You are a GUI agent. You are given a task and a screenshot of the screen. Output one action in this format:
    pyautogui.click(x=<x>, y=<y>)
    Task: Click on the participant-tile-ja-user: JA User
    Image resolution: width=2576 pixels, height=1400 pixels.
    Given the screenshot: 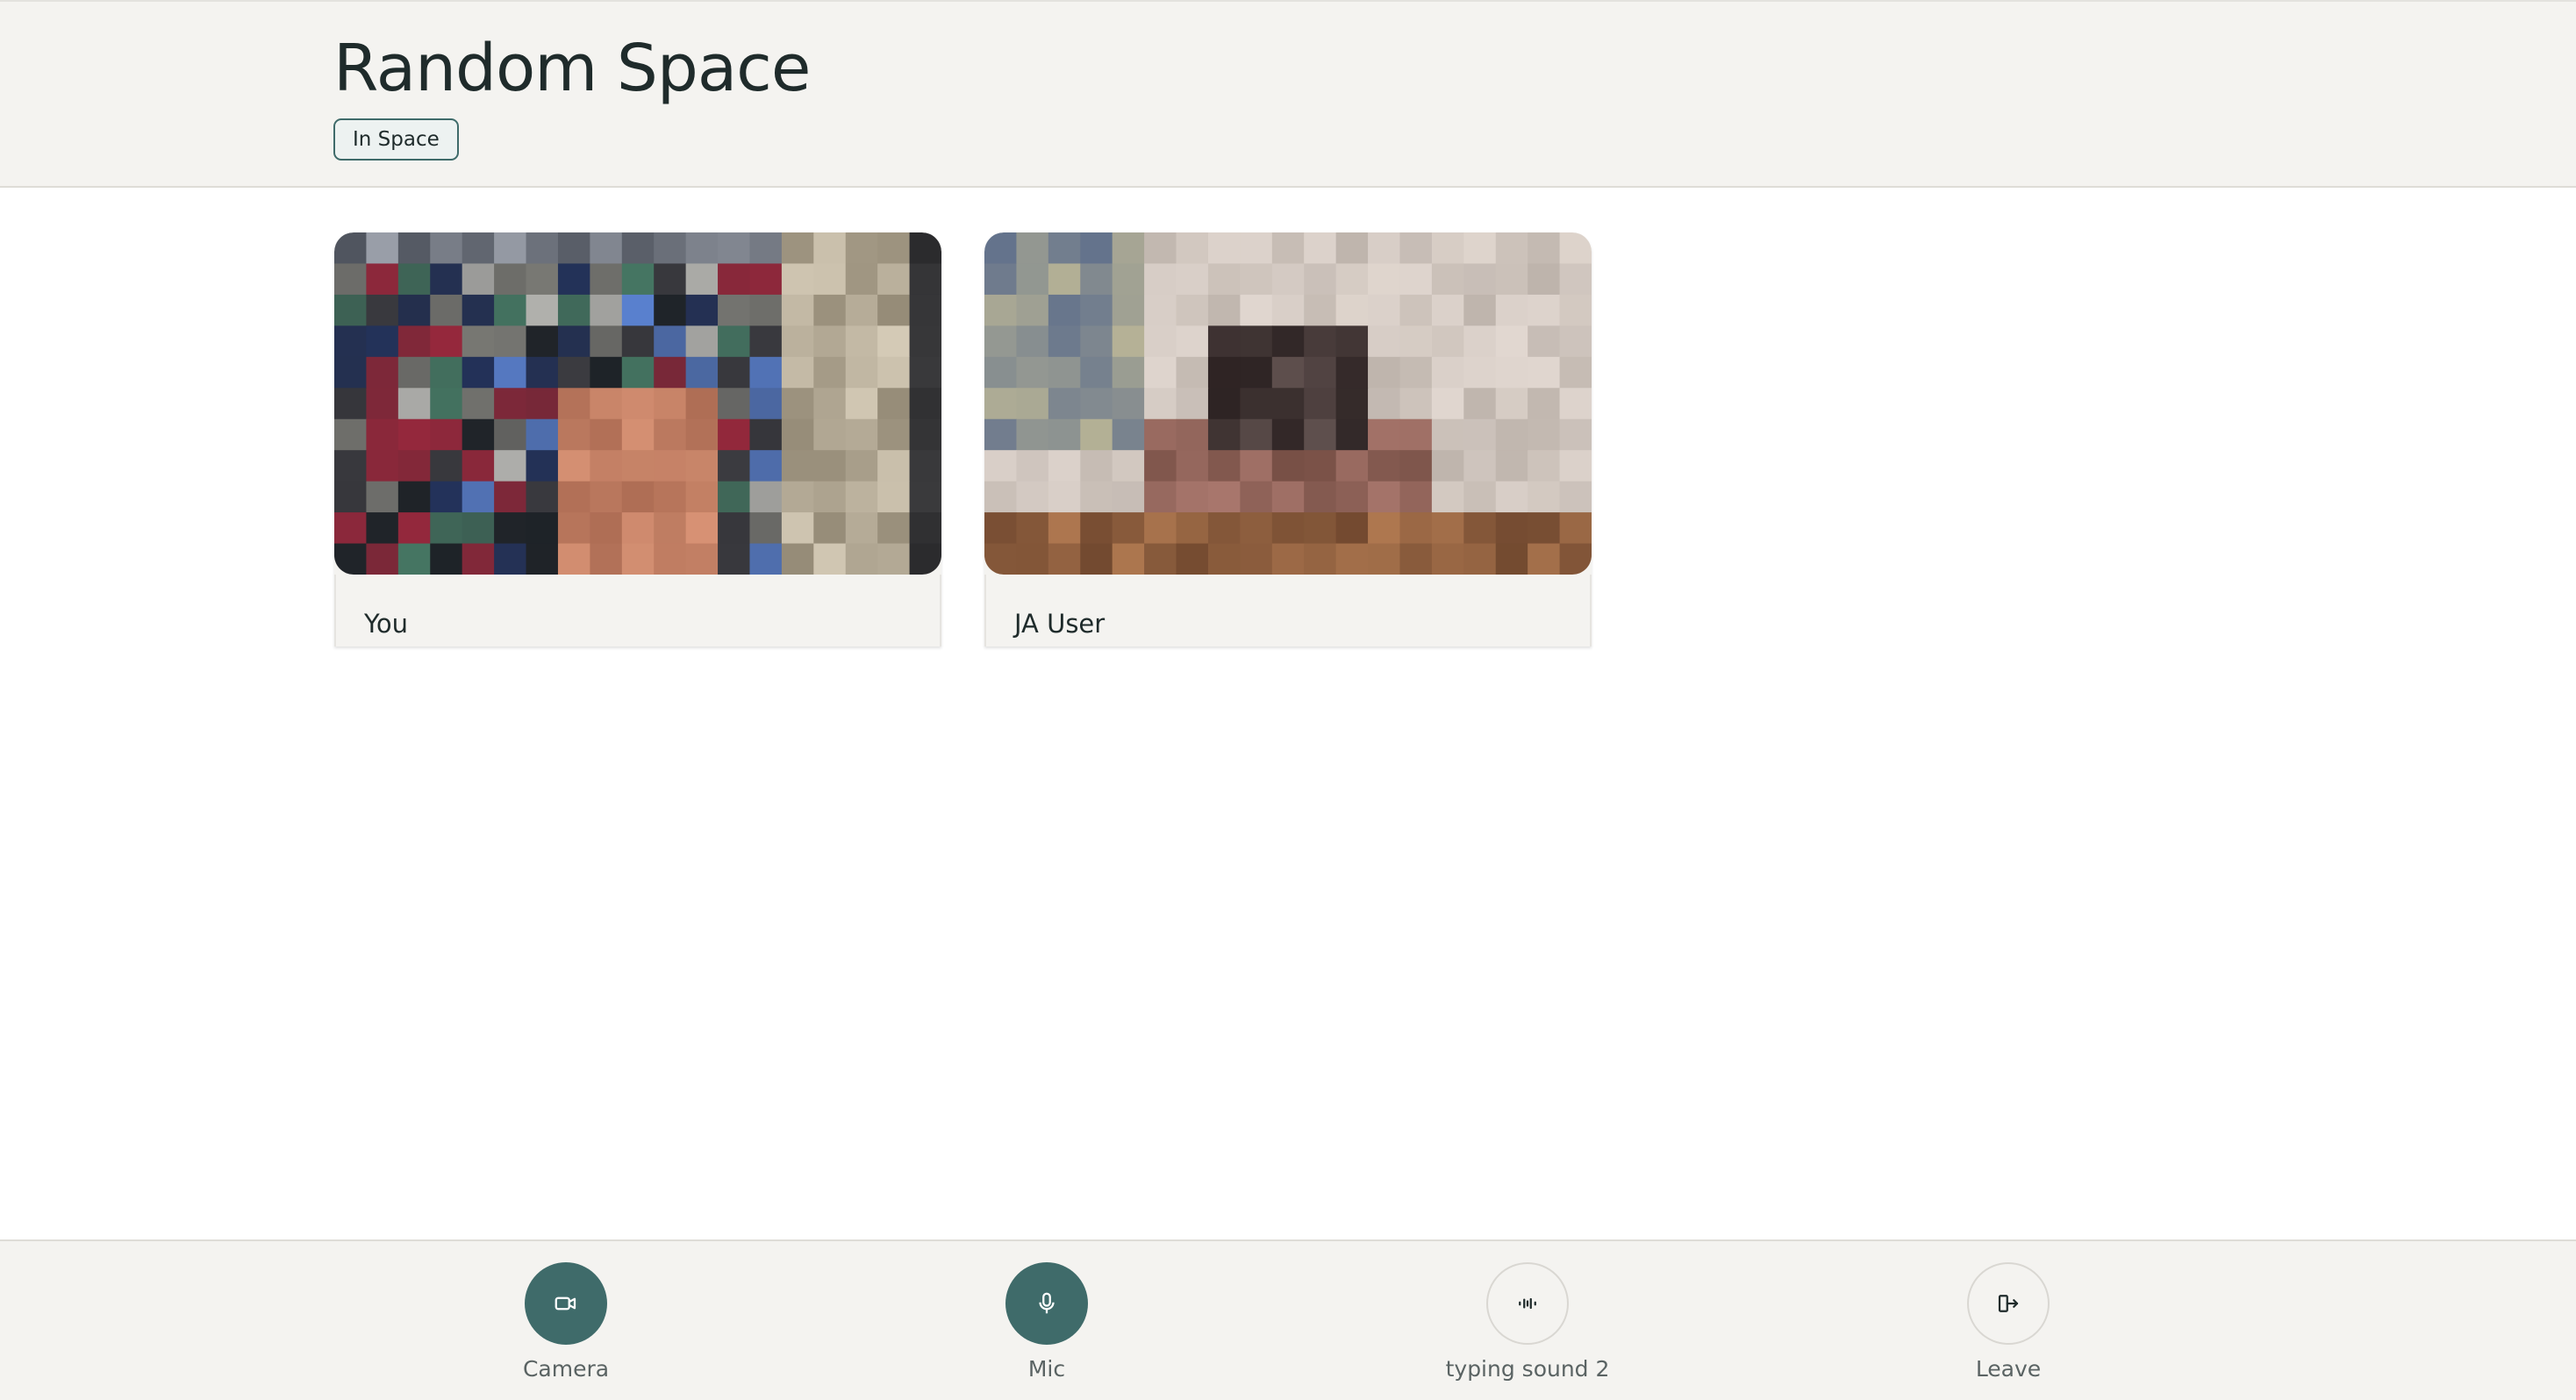 What is the action you would take?
    pyautogui.click(x=1288, y=439)
    